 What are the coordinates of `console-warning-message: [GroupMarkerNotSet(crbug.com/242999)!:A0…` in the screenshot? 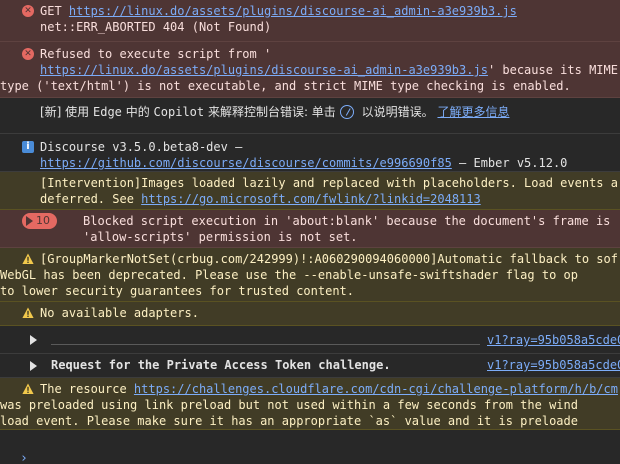 It's located at (310, 275).